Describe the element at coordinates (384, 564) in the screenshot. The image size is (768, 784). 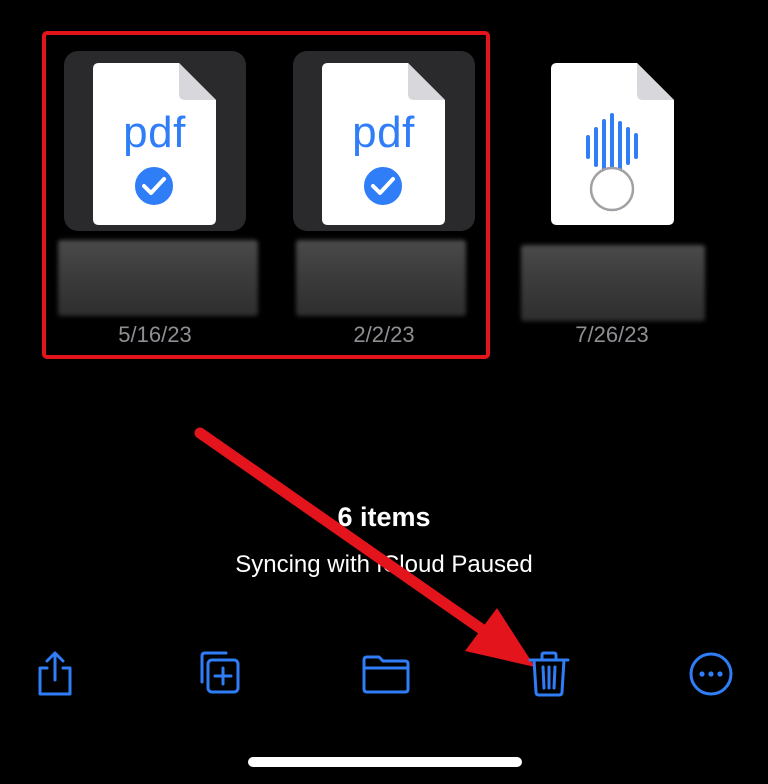
I see `sync-status: Syncing with iCloud Paused` at that location.